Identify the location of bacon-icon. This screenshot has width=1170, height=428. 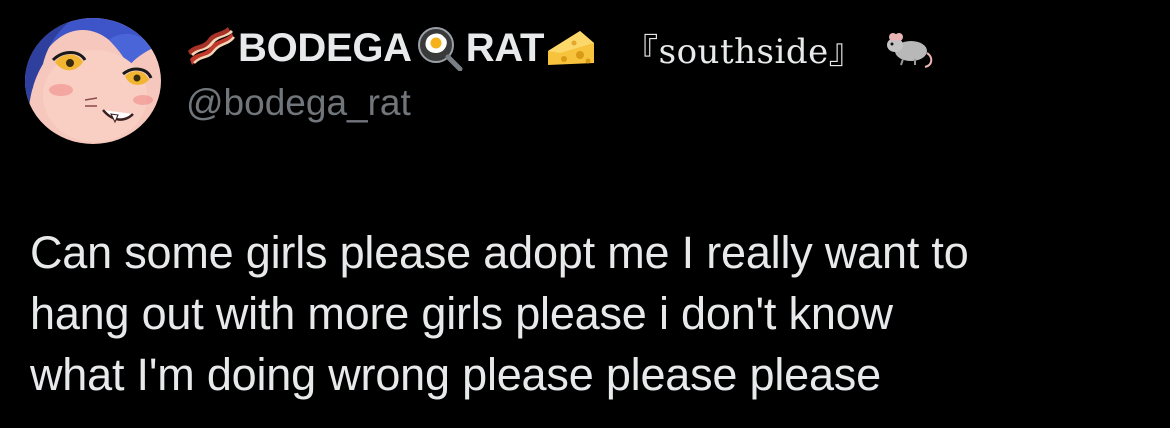
(211, 48).